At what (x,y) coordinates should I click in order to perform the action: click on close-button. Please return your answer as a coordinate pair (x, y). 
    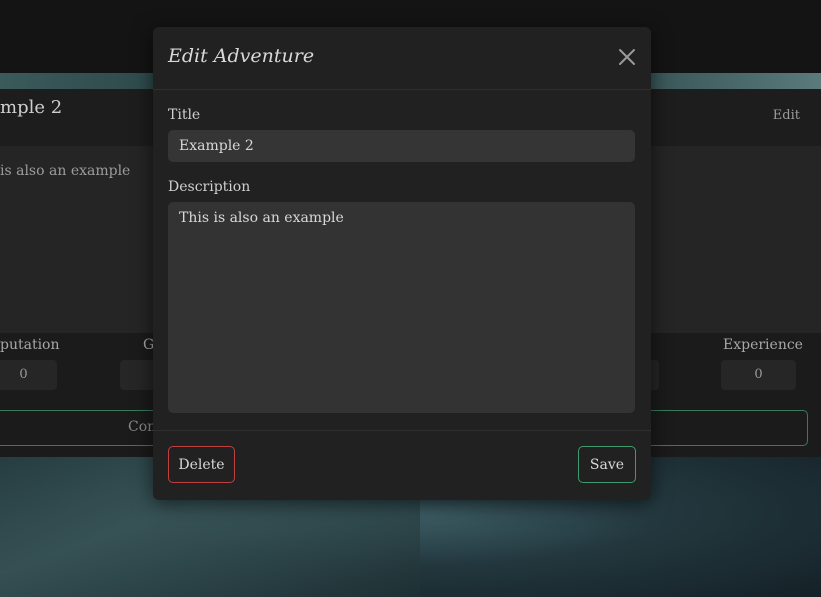
    Looking at the image, I should click on (627, 57).